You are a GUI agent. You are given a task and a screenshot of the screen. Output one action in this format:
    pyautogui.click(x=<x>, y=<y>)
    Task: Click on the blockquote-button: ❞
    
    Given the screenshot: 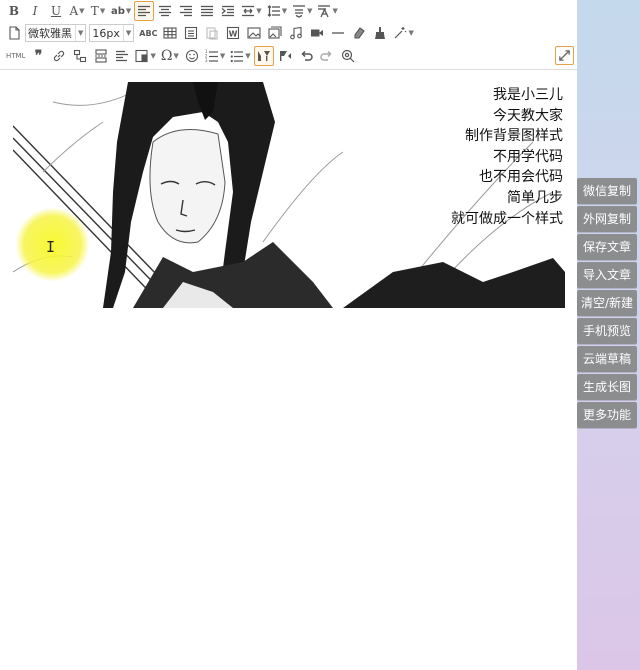 What is the action you would take?
    pyautogui.click(x=38, y=56)
    